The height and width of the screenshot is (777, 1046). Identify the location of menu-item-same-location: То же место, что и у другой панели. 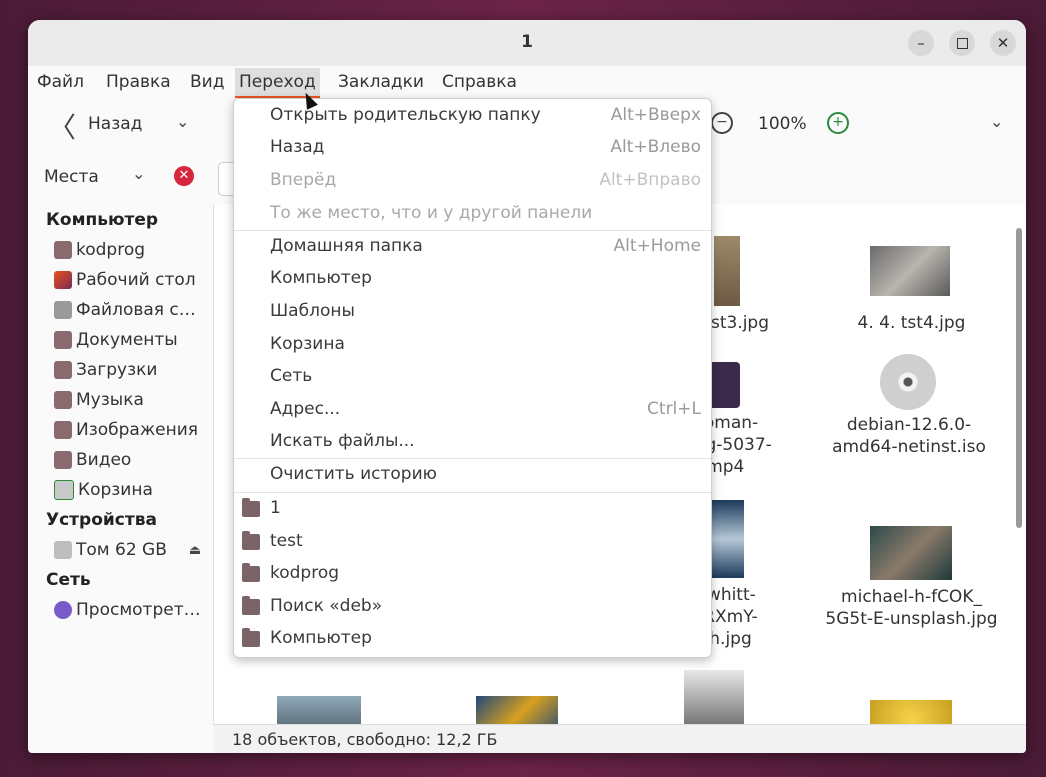
(431, 213).